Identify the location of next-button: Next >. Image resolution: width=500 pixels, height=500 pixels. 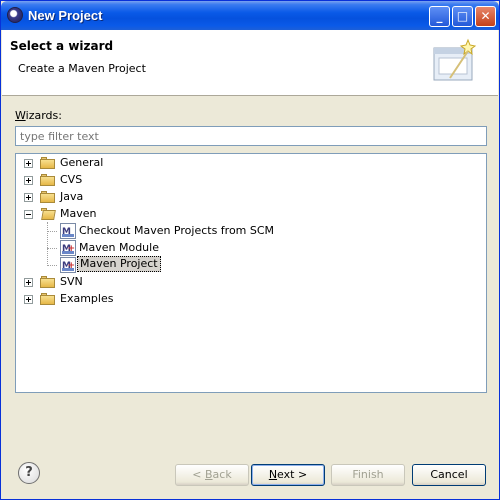
(288, 475).